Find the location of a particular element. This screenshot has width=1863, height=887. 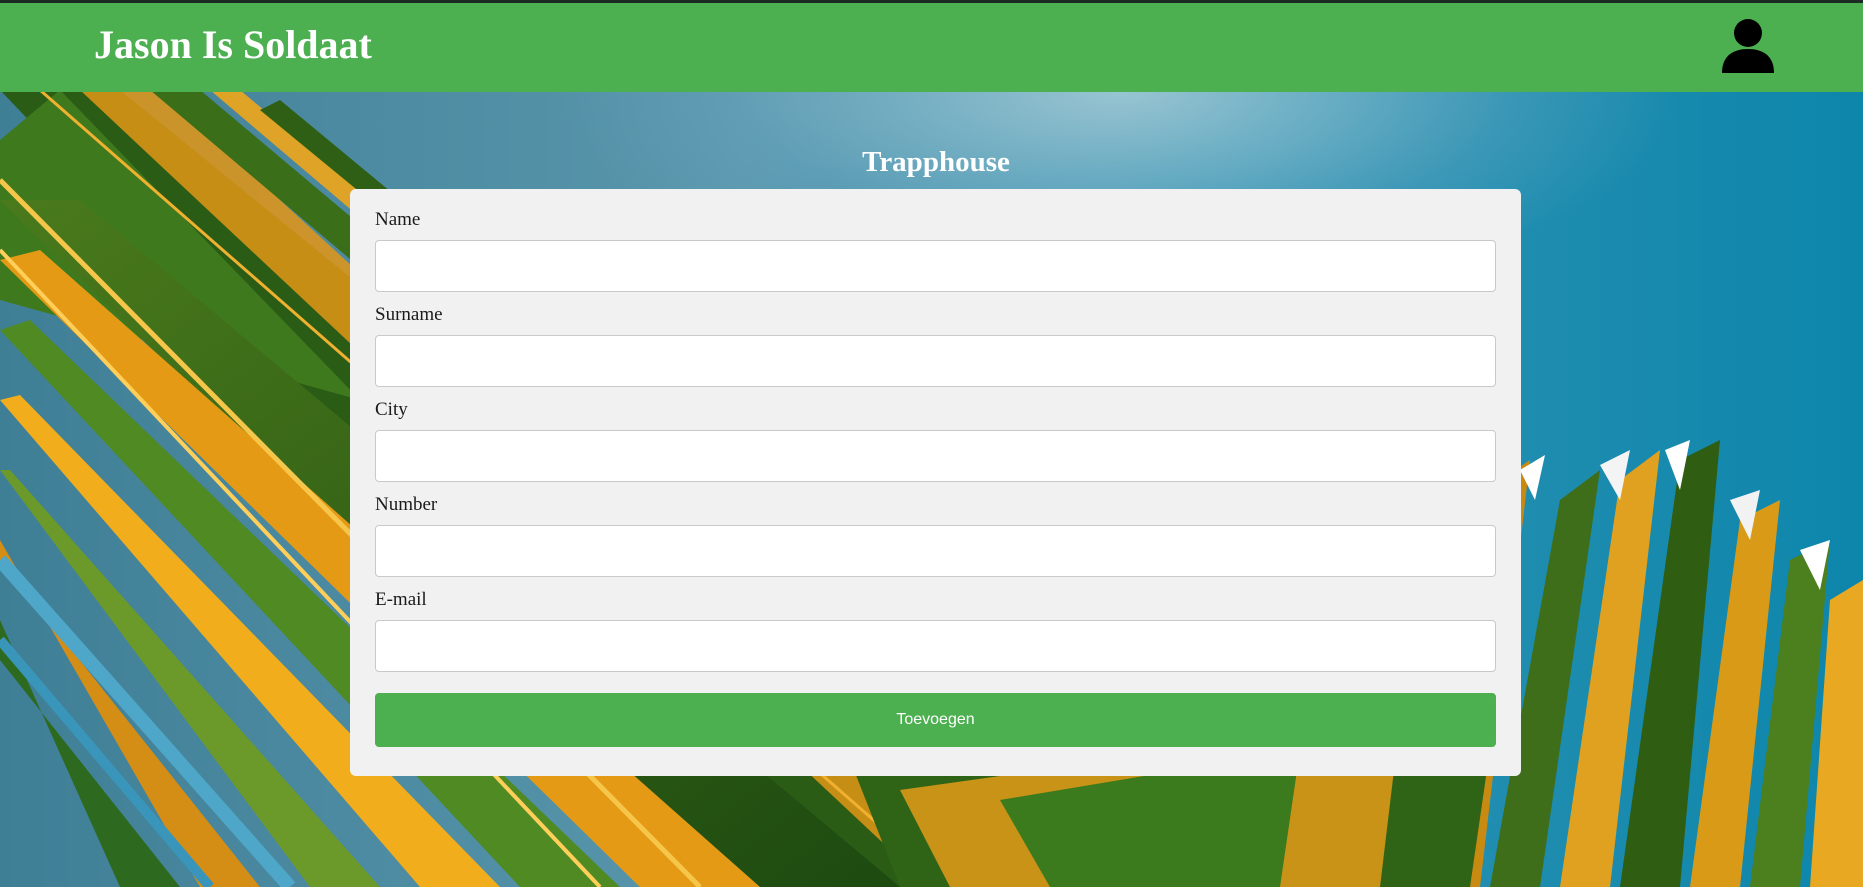

number-label: Number is located at coordinates (406, 504).